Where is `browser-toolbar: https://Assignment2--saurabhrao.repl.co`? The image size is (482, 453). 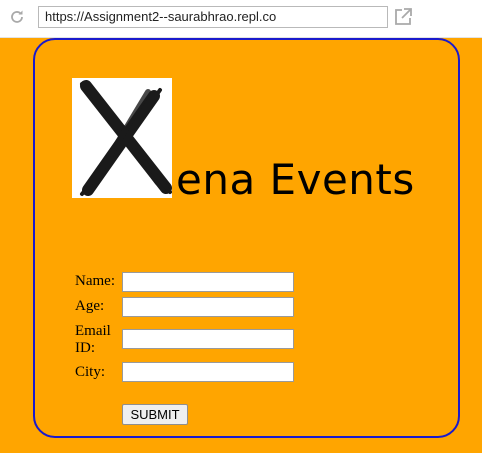 browser-toolbar: https://Assignment2--saurabhrao.repl.co is located at coordinates (241, 19).